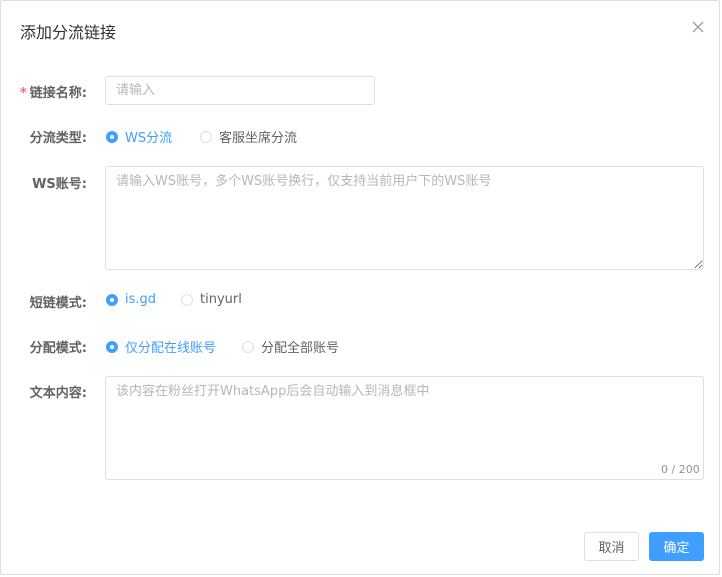 The width and height of the screenshot is (722, 577). Describe the element at coordinates (59, 184) in the screenshot. I see `ws-account-label: WS账号:` at that location.